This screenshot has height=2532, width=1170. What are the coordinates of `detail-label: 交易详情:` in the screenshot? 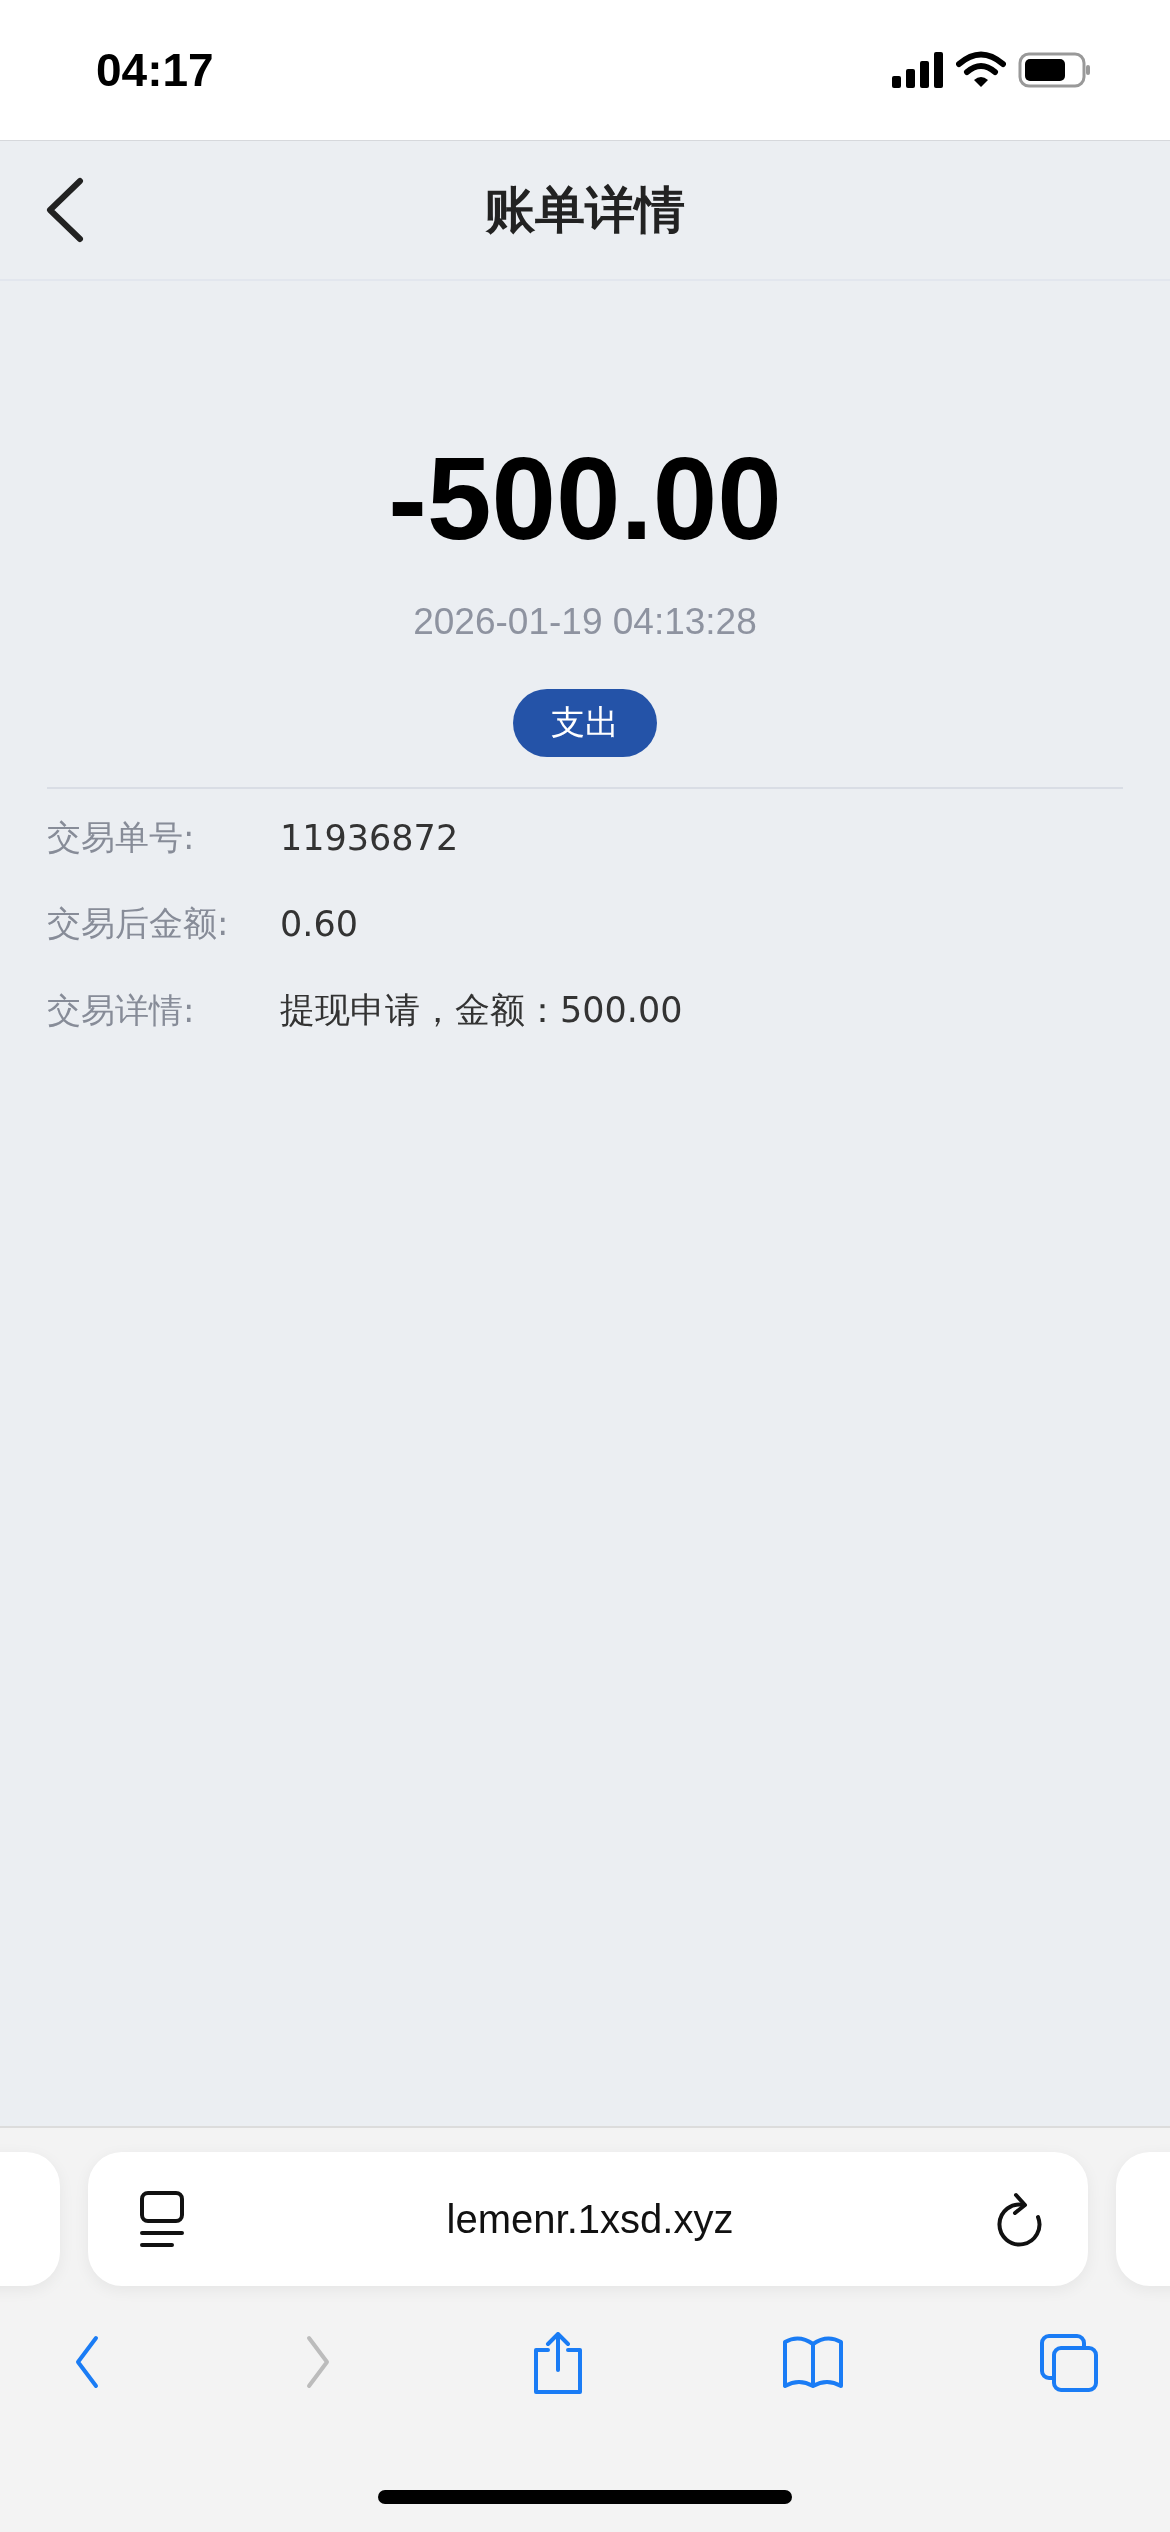 It's located at (121, 1010).